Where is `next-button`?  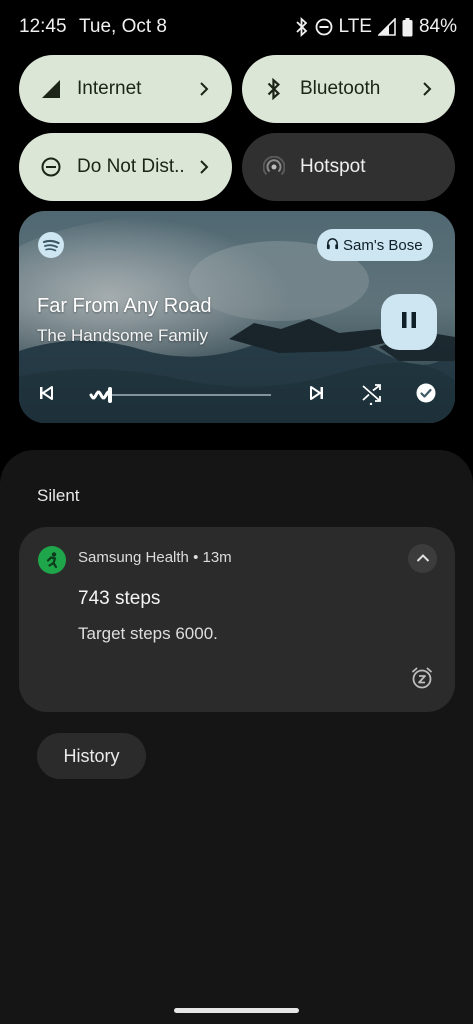
next-button is located at coordinates (317, 395).